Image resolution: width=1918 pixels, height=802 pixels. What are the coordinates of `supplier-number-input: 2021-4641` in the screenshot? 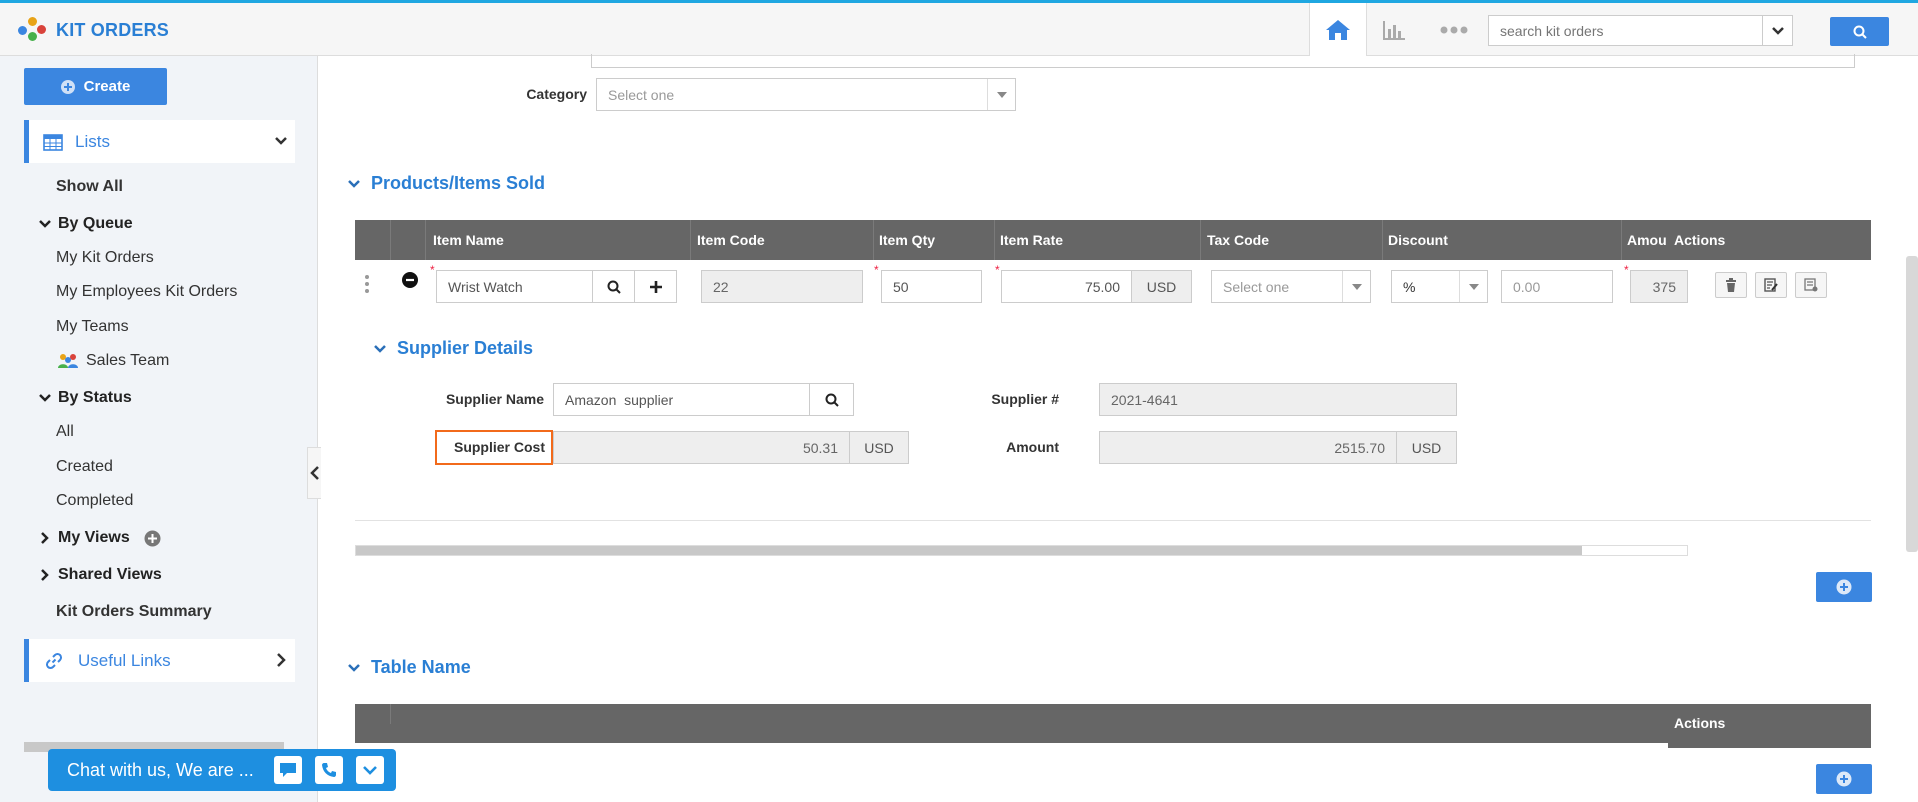 It's located at (1278, 399).